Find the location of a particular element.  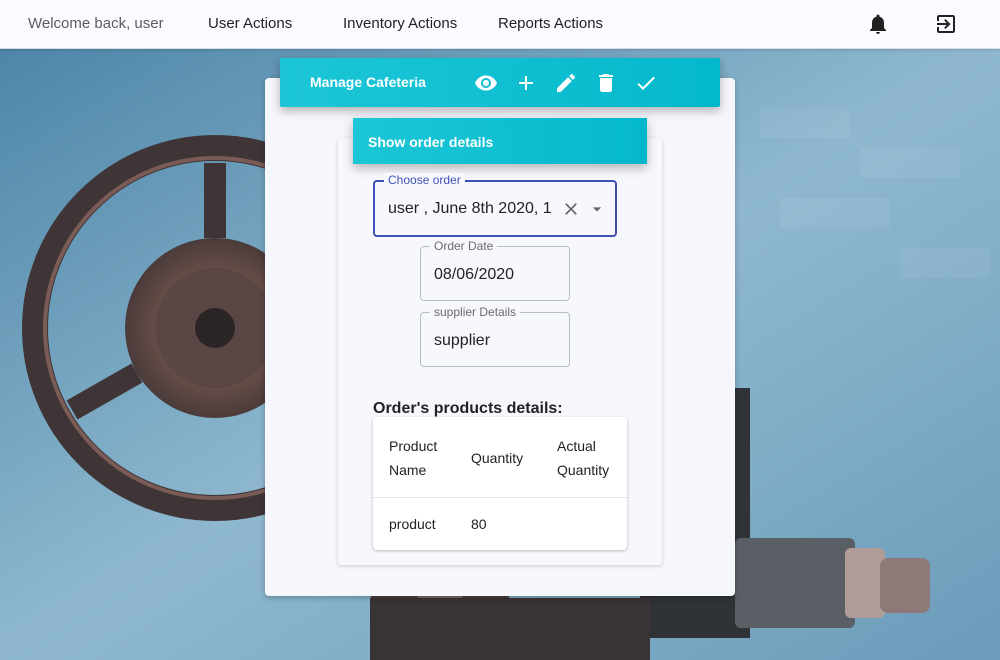

nav-inventory-actions: Inventory Actions is located at coordinates (400, 23).